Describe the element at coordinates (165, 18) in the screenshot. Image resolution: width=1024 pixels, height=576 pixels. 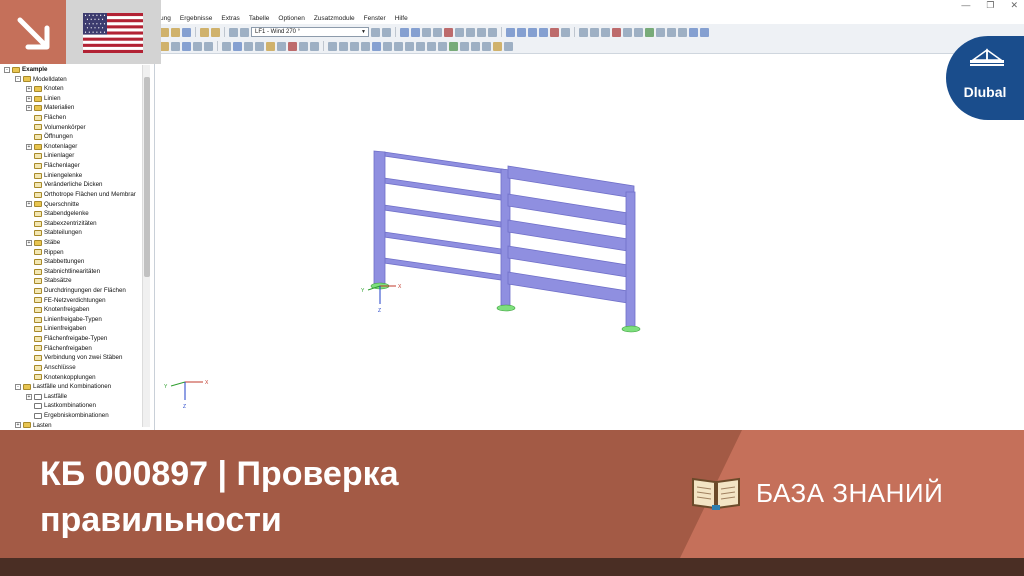
I see `menu-item: ung` at that location.